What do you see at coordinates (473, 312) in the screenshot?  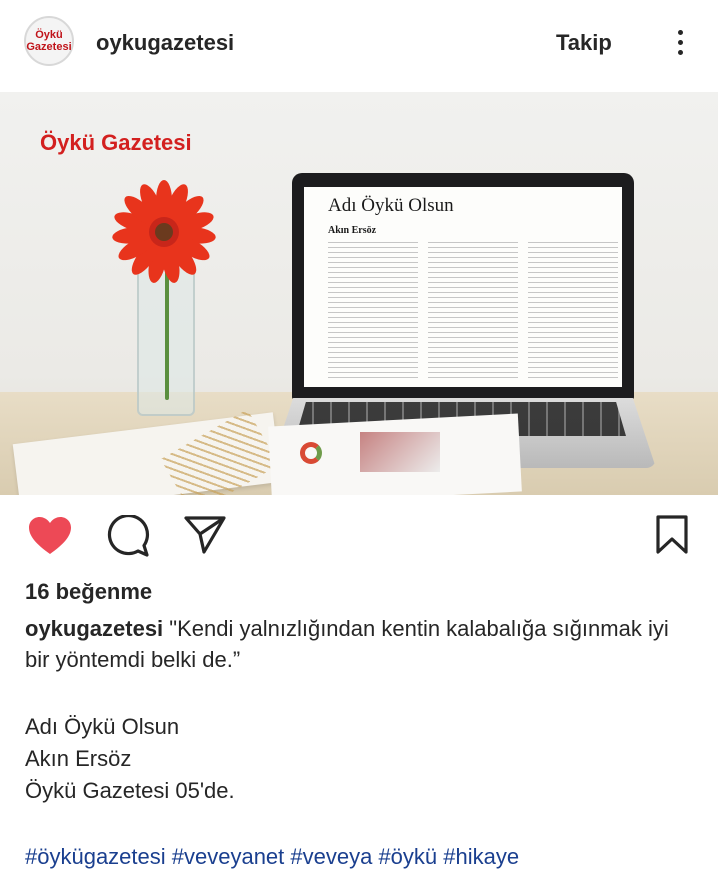 I see `screen-text-columns` at bounding box center [473, 312].